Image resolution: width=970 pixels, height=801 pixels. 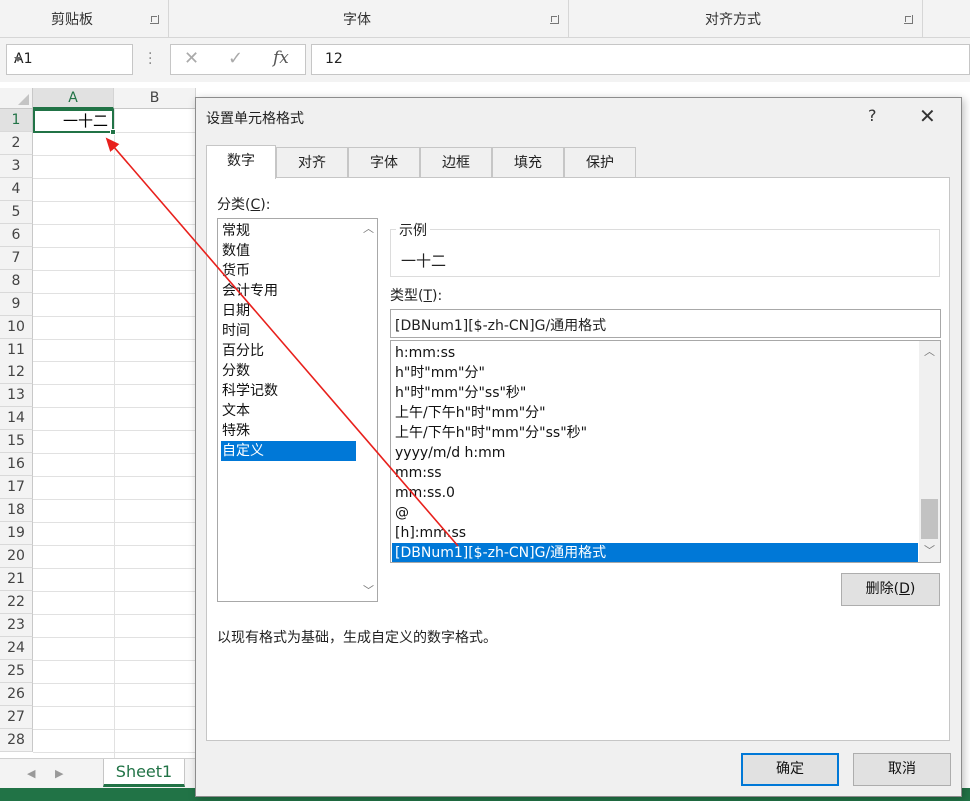 I want to click on row-header-13: 13, so click(x=16, y=396).